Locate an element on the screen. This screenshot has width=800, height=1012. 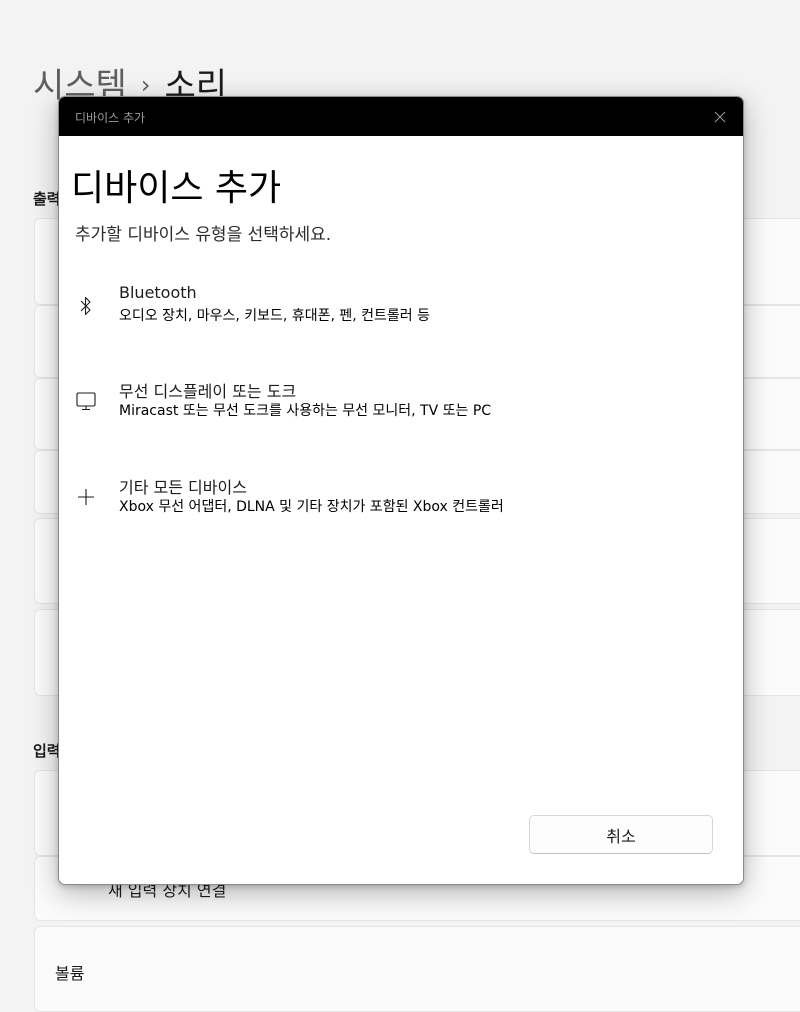
section-input-heading: 입력 is located at coordinates (47, 751).